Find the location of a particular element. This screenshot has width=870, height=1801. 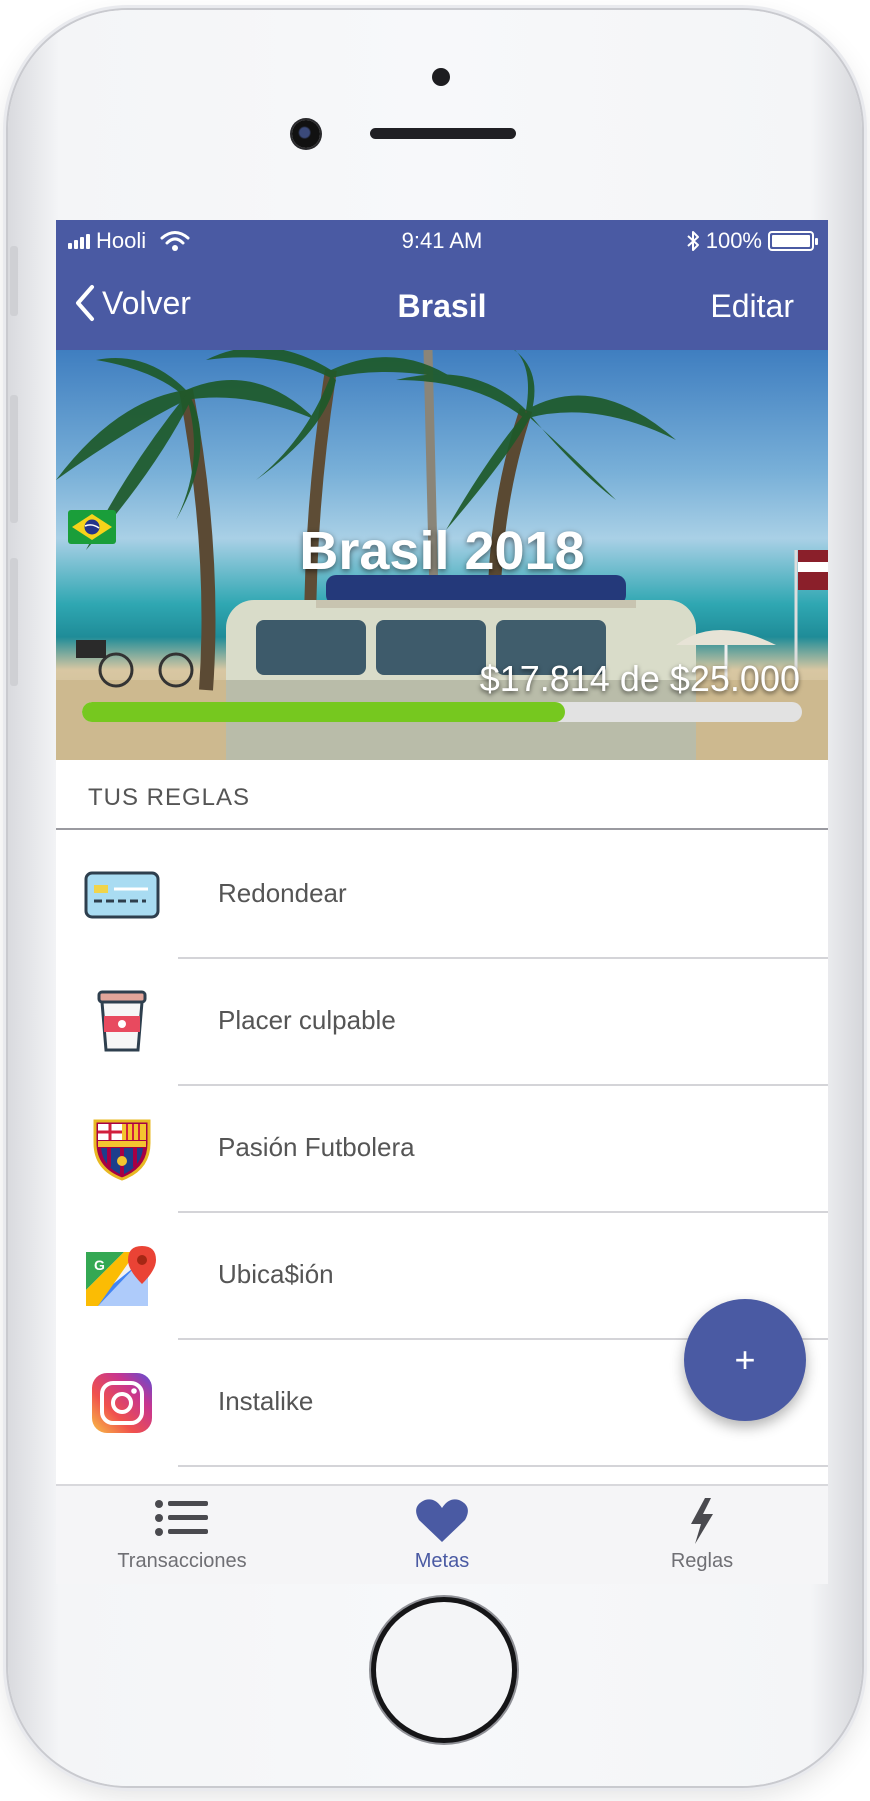

goal-title: Brasil 2018 is located at coordinates (442, 546).